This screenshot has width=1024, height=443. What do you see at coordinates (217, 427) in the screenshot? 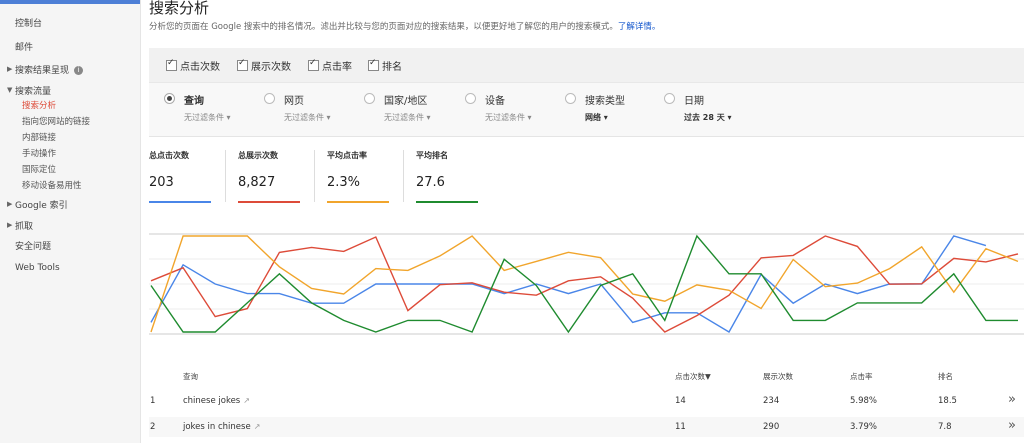
I see `query-text: jokes in chinese` at bounding box center [217, 427].